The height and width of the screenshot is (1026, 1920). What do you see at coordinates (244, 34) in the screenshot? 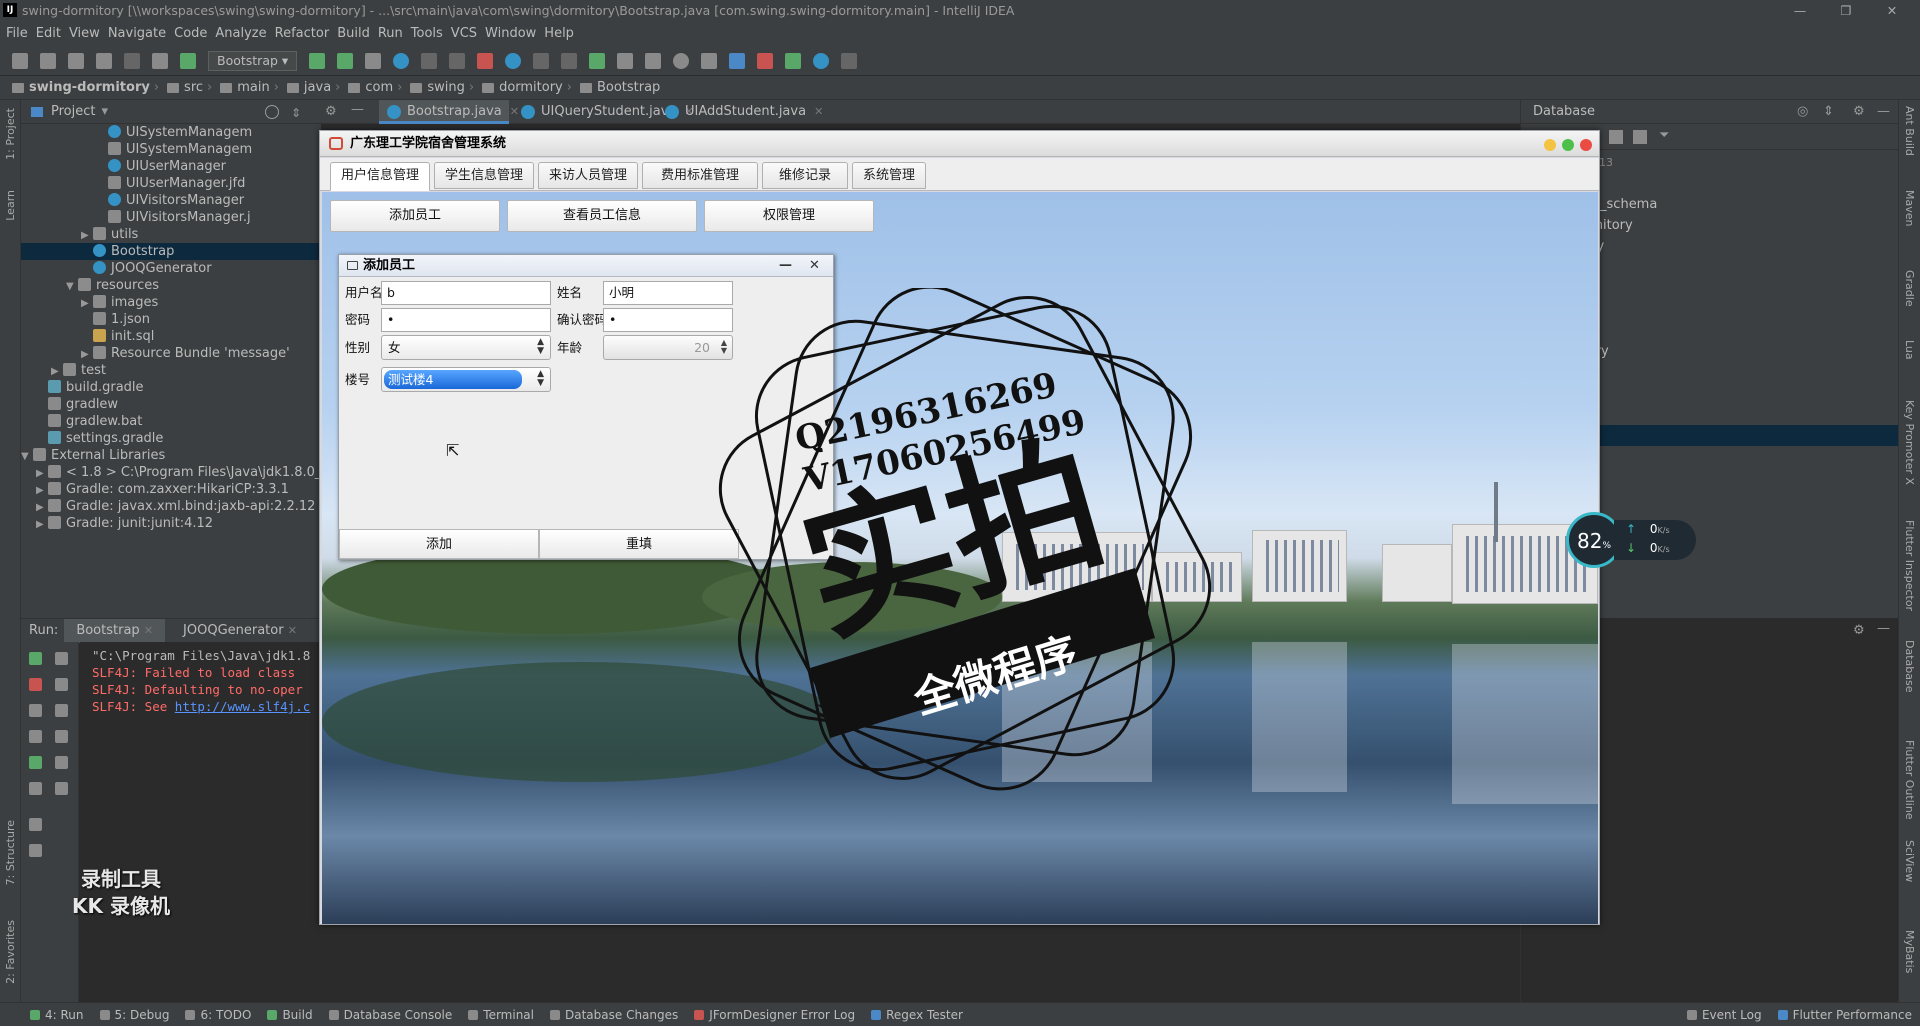
I see `menu-item: Analyze` at bounding box center [244, 34].